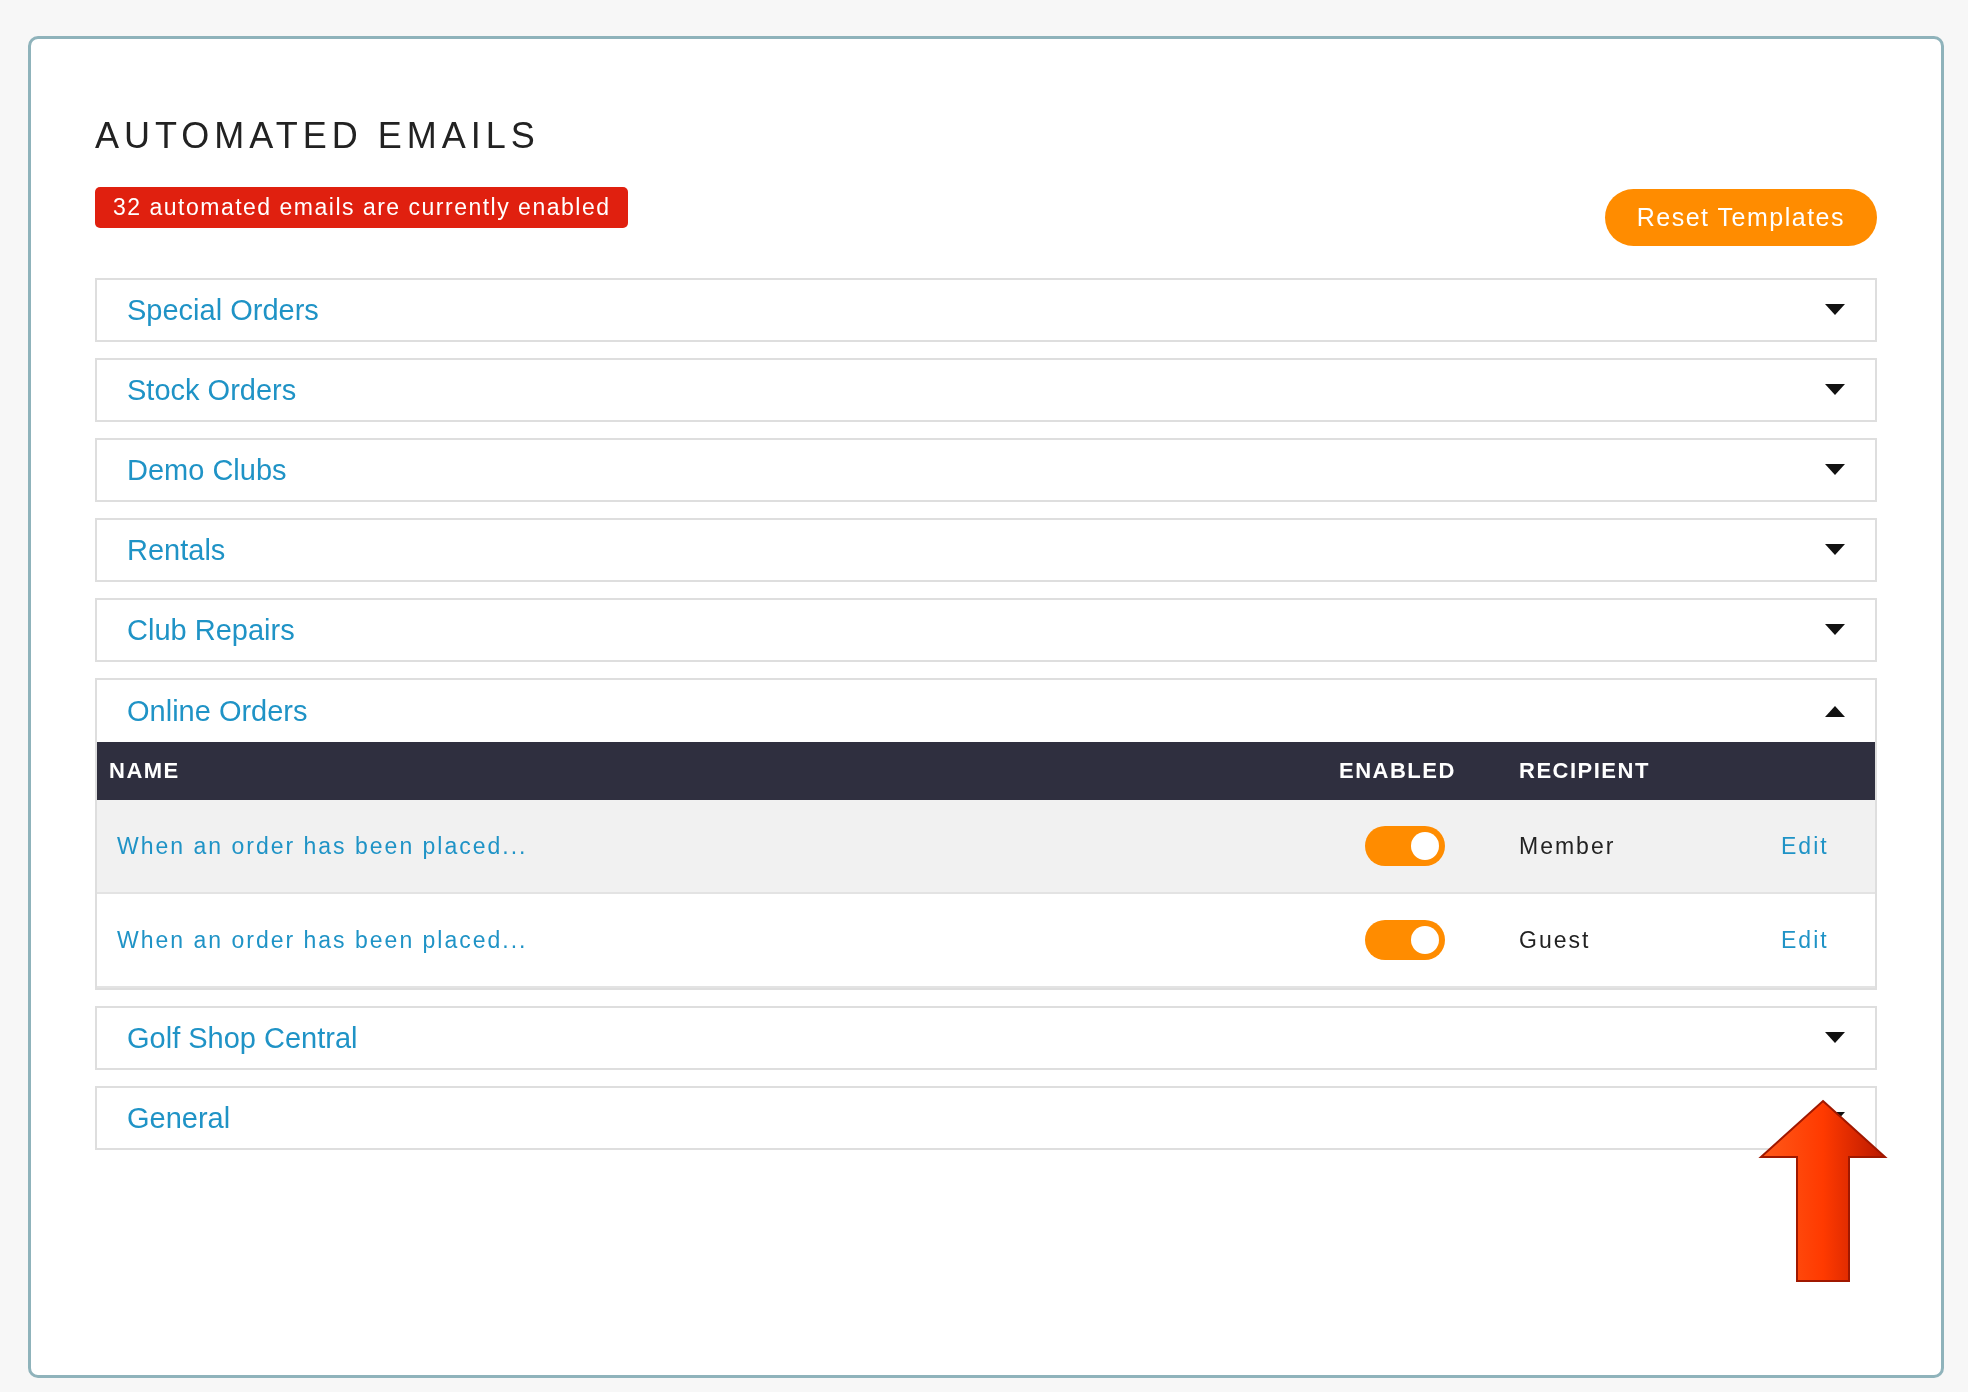 This screenshot has height=1392, width=1968. I want to click on section-title: Club Repairs, so click(211, 630).